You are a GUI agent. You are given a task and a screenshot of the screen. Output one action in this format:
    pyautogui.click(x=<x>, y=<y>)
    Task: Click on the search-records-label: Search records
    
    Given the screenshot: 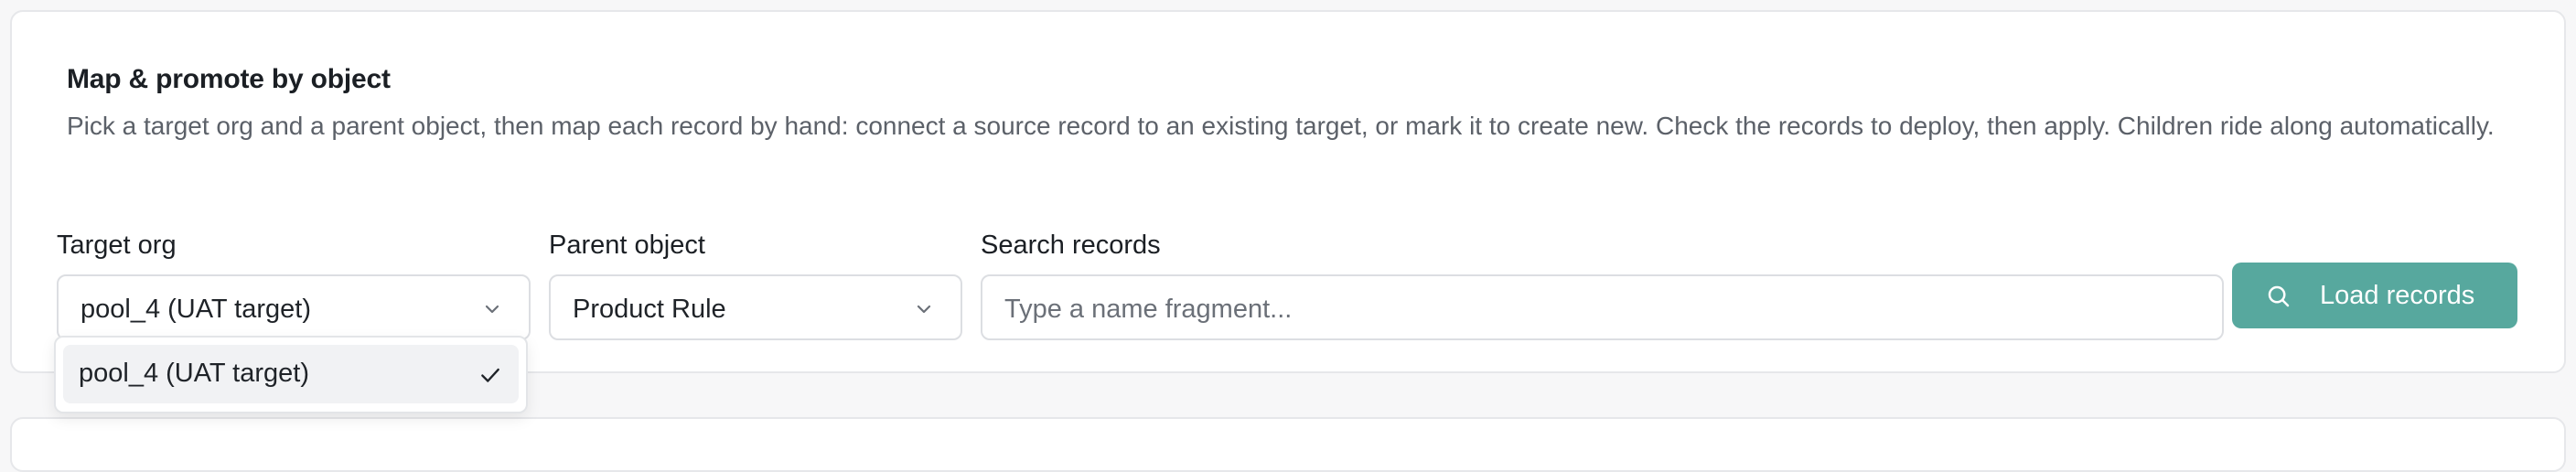 What is the action you would take?
    pyautogui.click(x=1071, y=245)
    